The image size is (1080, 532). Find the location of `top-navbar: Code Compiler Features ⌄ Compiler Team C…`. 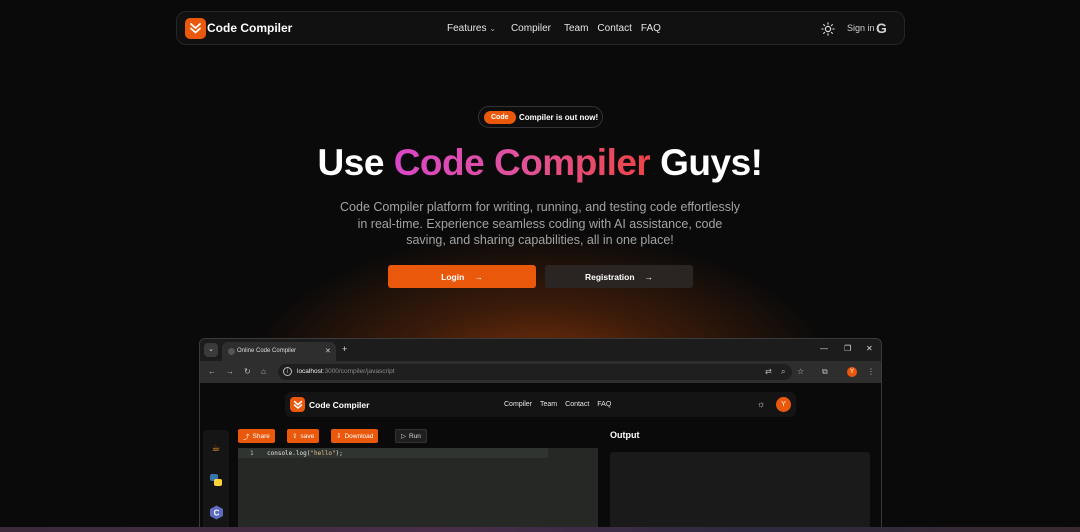

top-navbar: Code Compiler Features ⌄ Compiler Team C… is located at coordinates (540, 28).